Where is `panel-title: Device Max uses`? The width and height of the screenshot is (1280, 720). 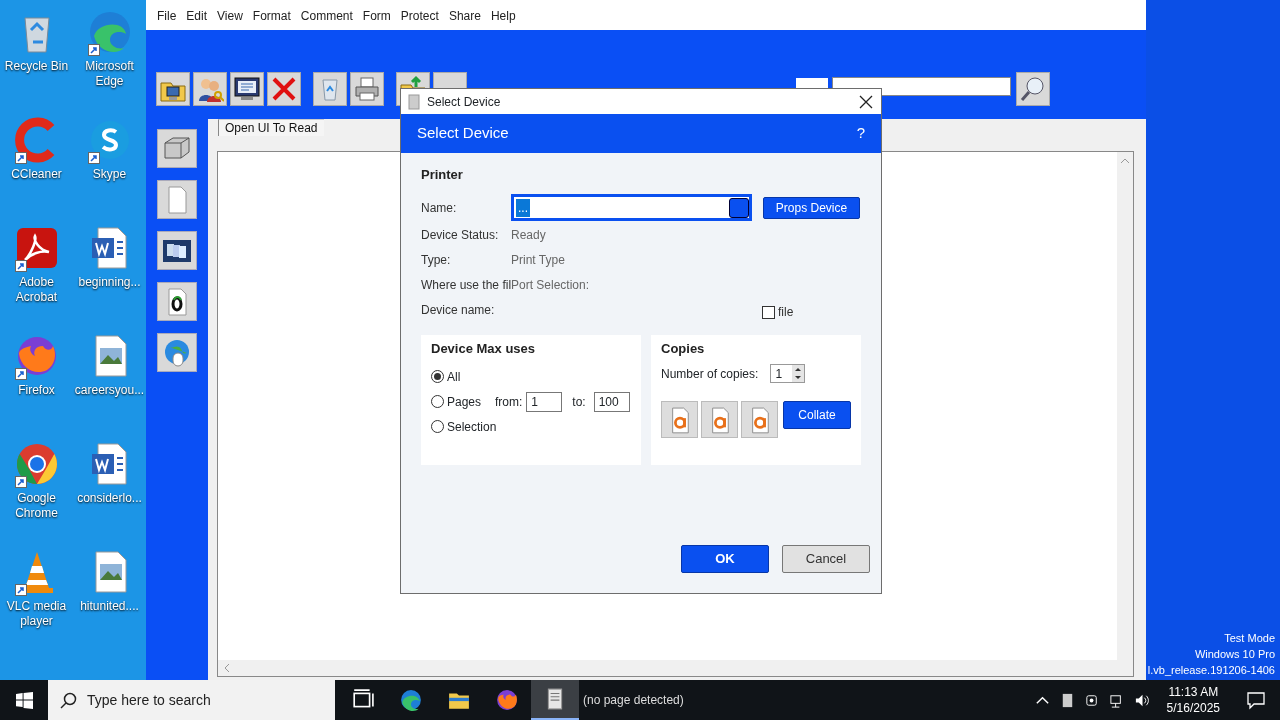 panel-title: Device Max uses is located at coordinates (484, 348).